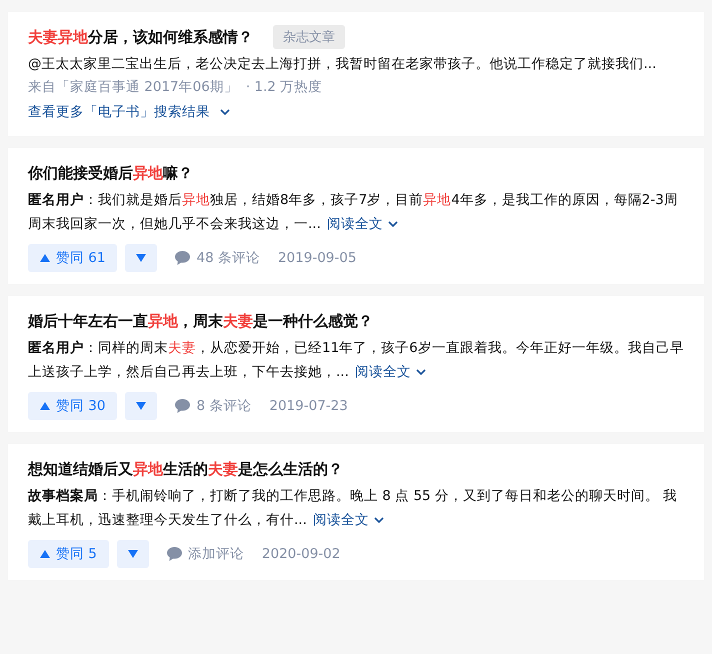 The width and height of the screenshot is (712, 654). I want to click on date-text: 2020-09-02, so click(301, 554).